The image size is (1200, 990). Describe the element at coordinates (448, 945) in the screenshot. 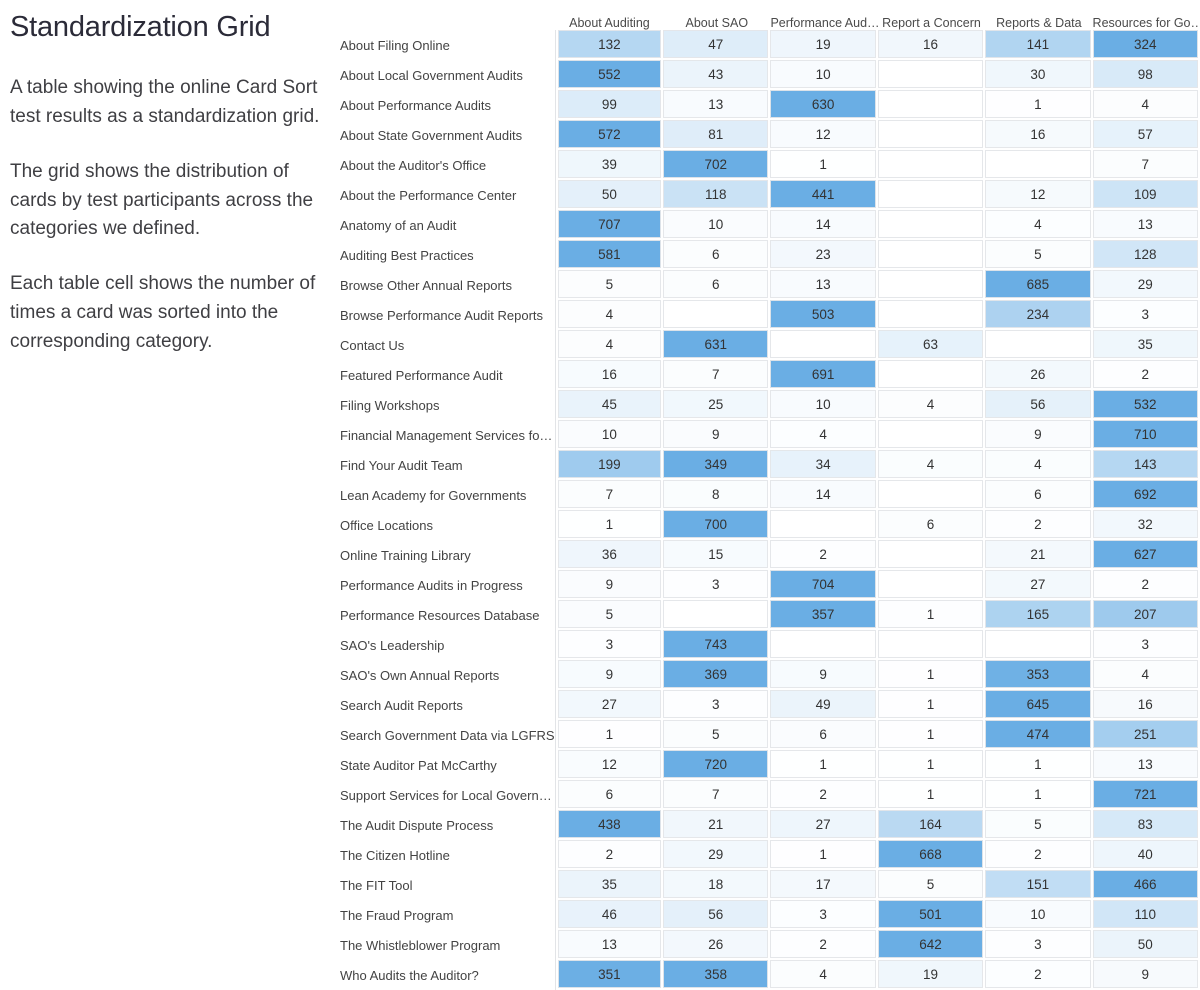

I see `row-label-30: The Whistleblower Program` at that location.